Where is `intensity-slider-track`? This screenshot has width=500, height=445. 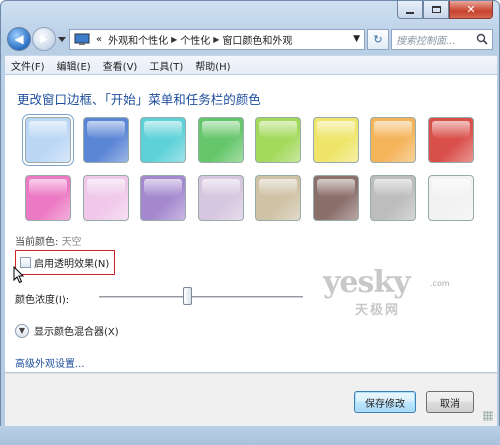
intensity-slider-track is located at coordinates (201, 297).